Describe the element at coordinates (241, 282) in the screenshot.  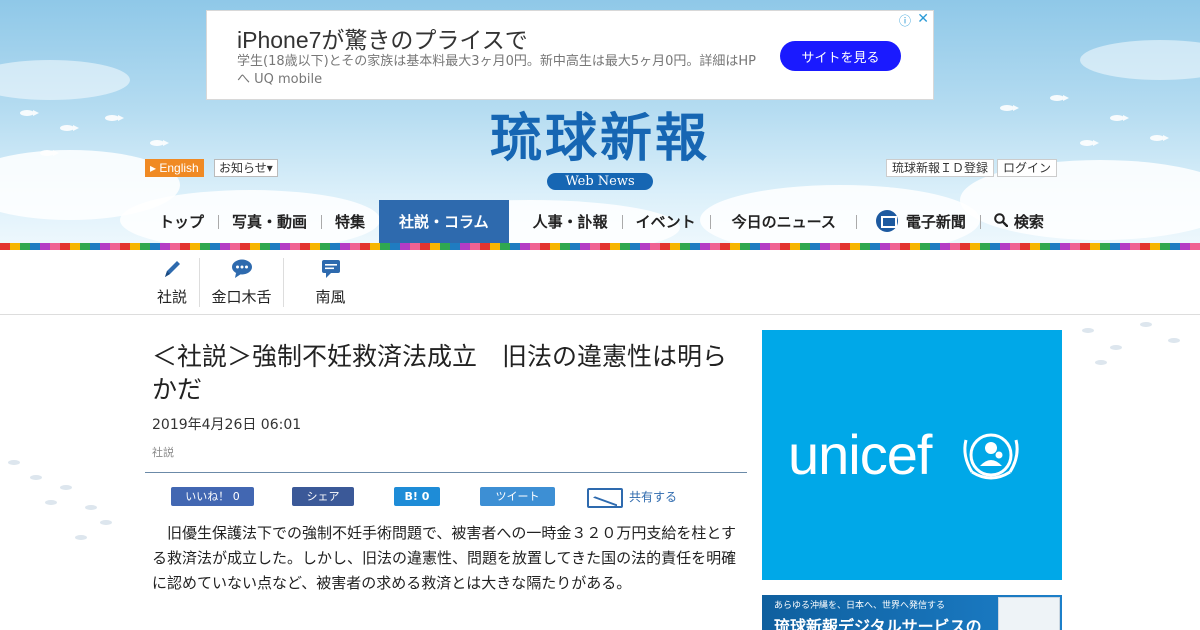
I see `subnav-item-kinkuchi: 金口木舌` at that location.